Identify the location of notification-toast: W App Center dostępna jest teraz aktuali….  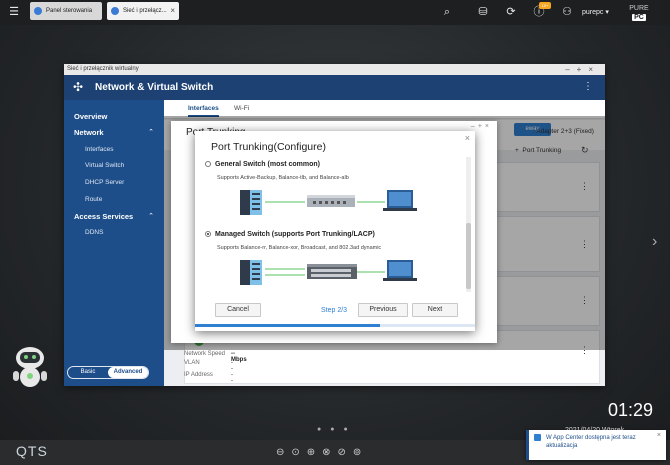
(596, 445).